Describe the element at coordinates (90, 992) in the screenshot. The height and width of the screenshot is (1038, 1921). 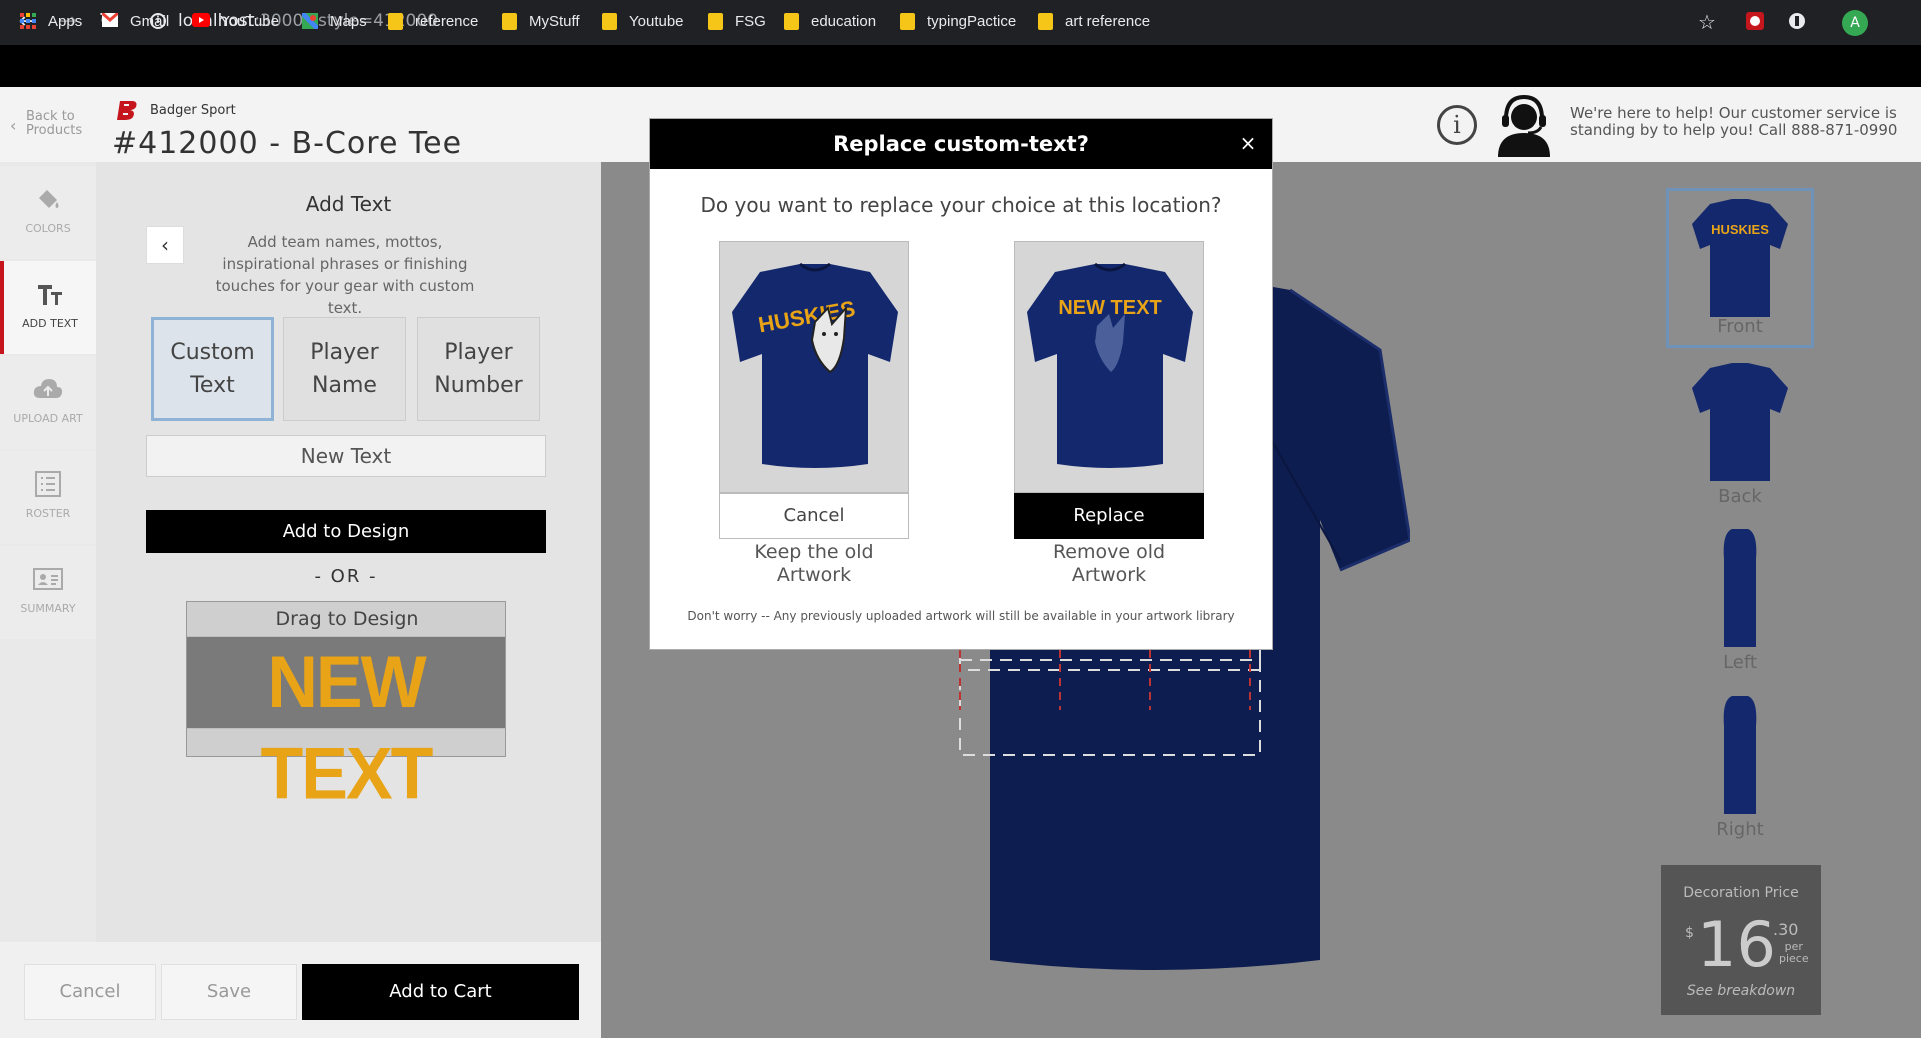
I see `cancel-button: Cancel` at that location.